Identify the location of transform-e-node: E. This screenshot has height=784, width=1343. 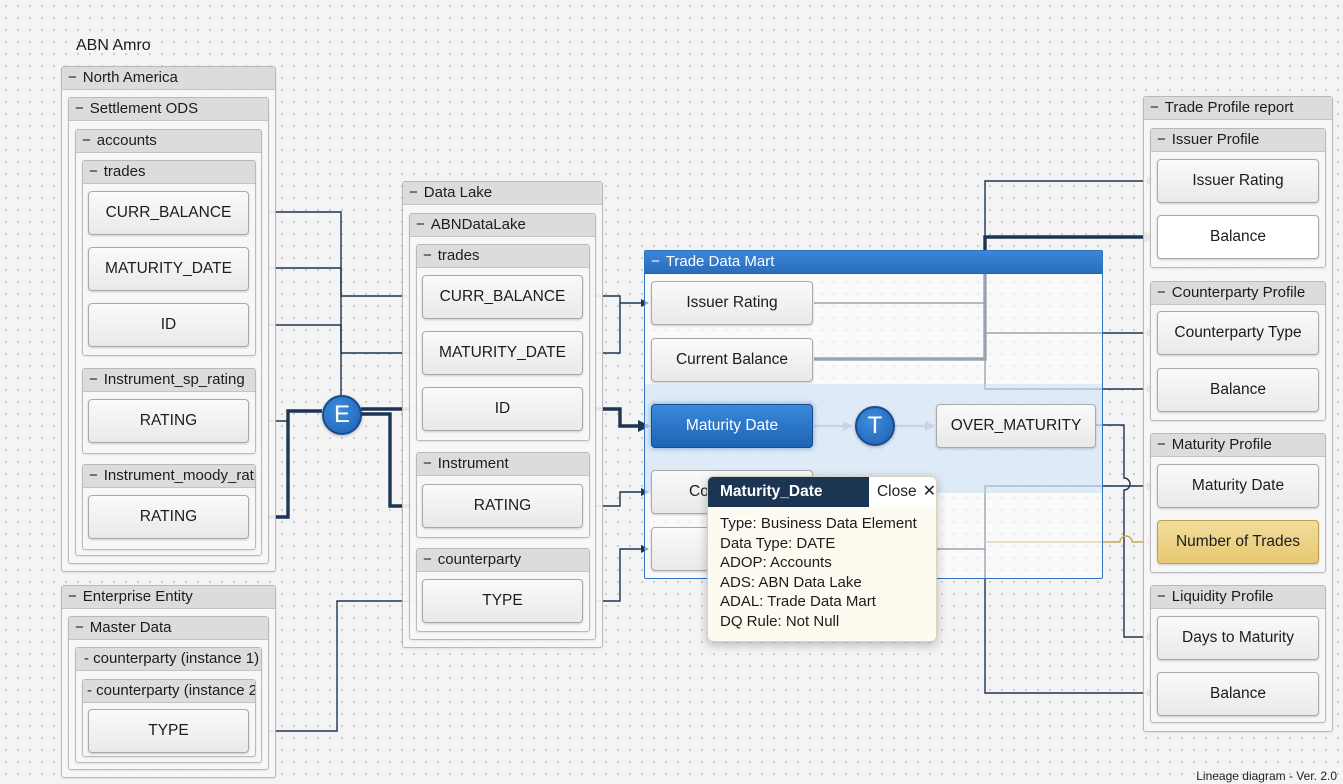
(342, 415).